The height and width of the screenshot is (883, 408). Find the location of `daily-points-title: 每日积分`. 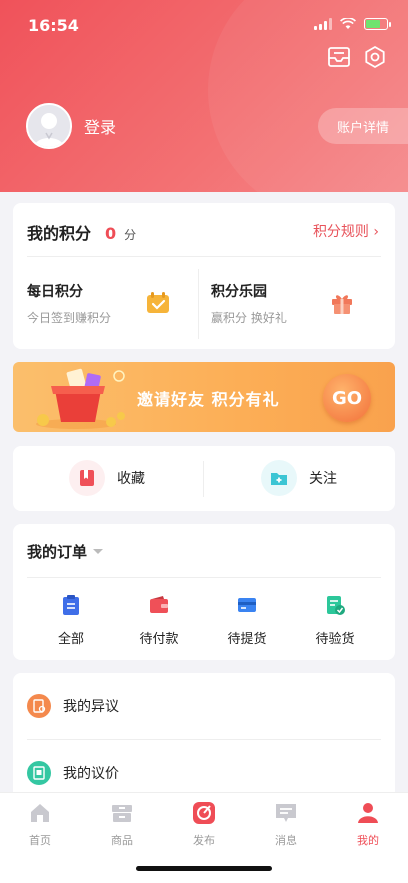

daily-points-title: 每日积分 is located at coordinates (55, 292).